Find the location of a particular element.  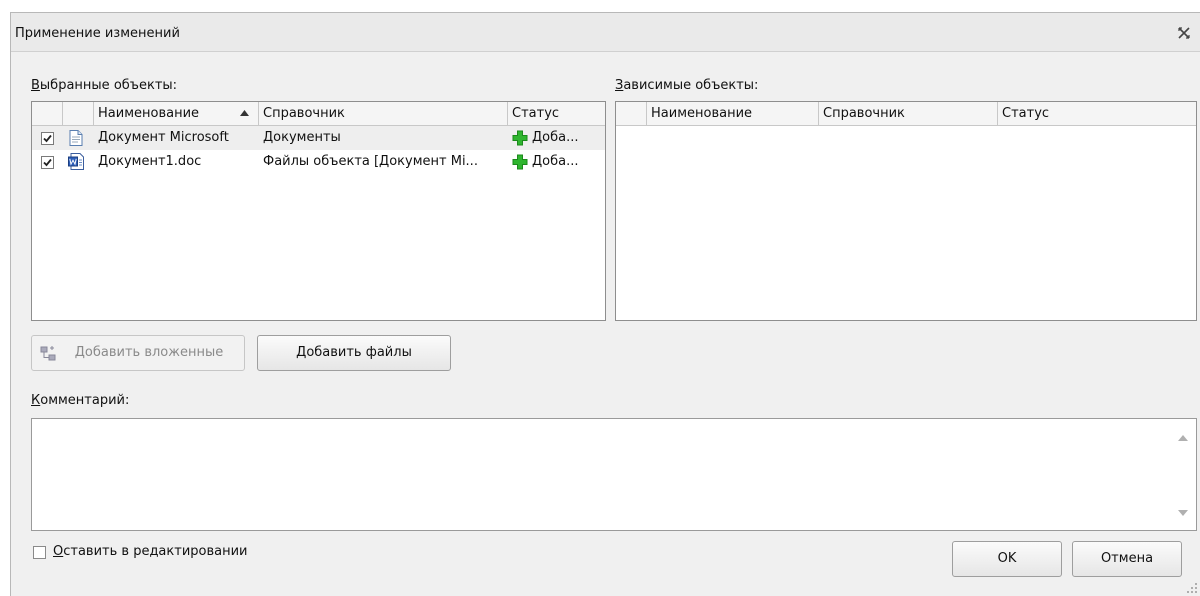

dialog-title: Применение изменений is located at coordinates (97, 33).